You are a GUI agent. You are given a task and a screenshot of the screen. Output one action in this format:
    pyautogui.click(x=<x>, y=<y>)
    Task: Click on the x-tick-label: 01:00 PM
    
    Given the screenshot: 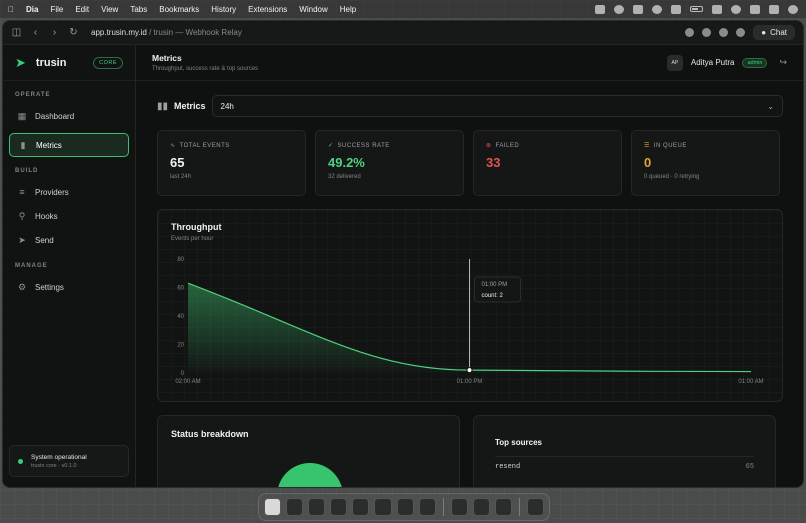 What is the action you would take?
    pyautogui.click(x=470, y=382)
    